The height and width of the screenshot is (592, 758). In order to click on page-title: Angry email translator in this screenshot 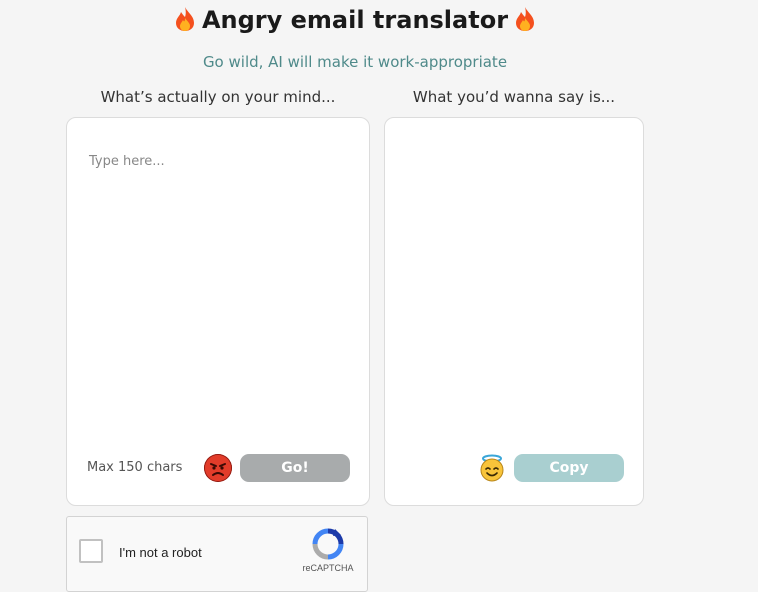, I will do `click(355, 22)`.